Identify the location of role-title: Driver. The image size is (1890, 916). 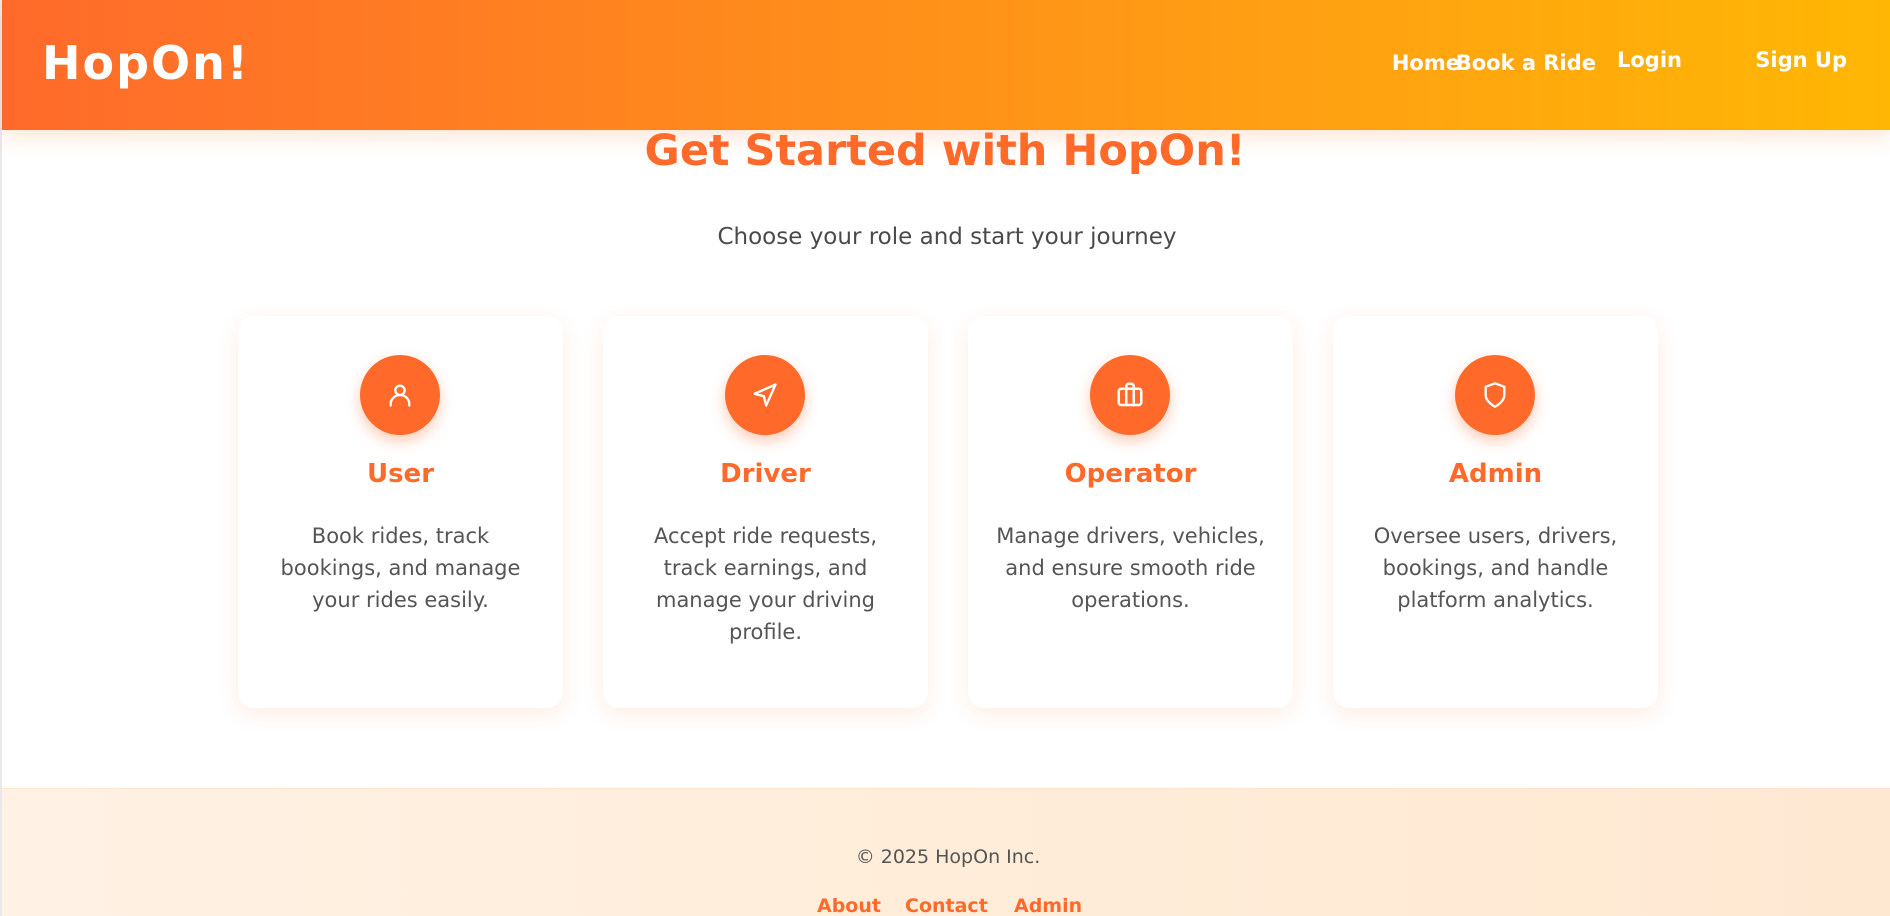
(765, 474).